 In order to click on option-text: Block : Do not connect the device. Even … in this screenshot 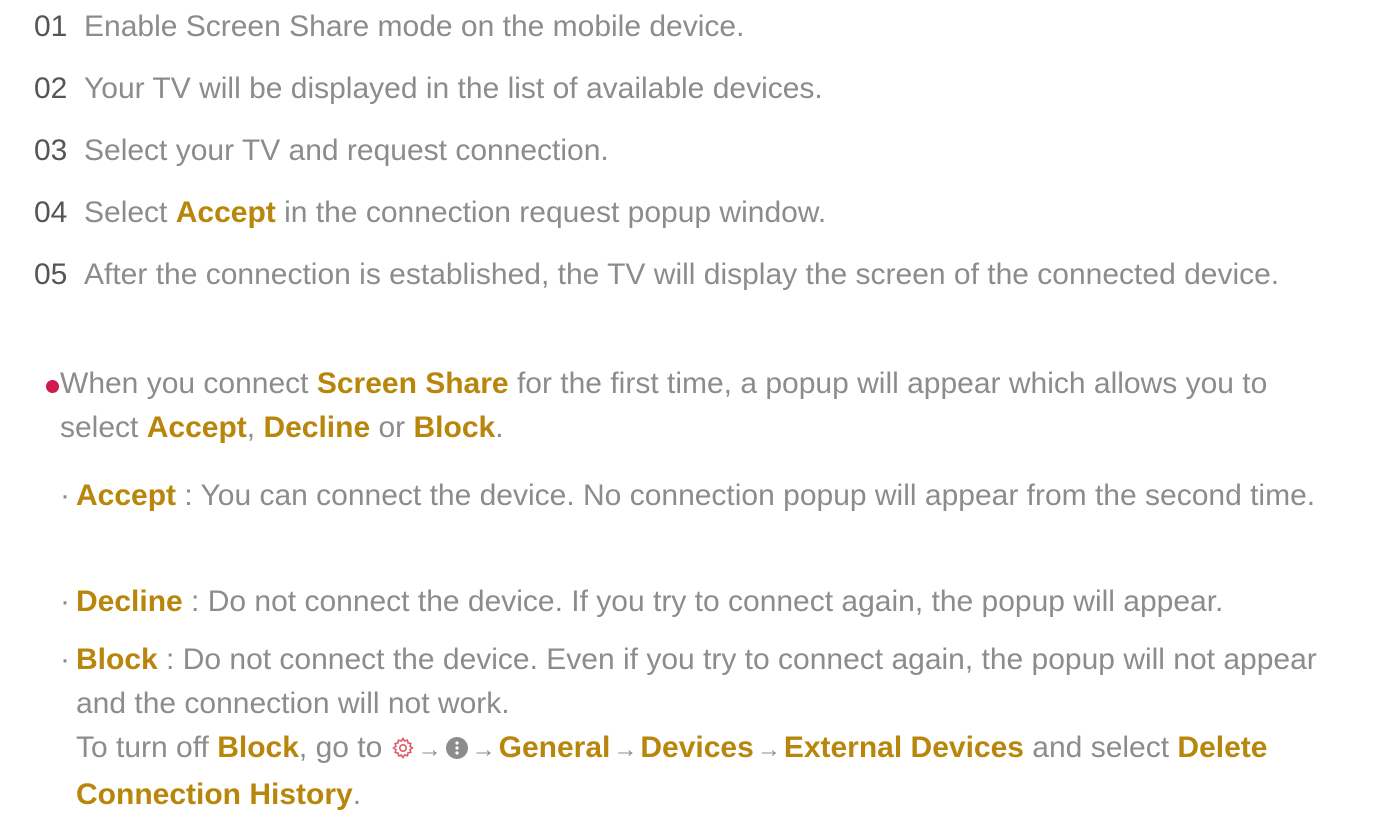, I will do `click(705, 682)`.